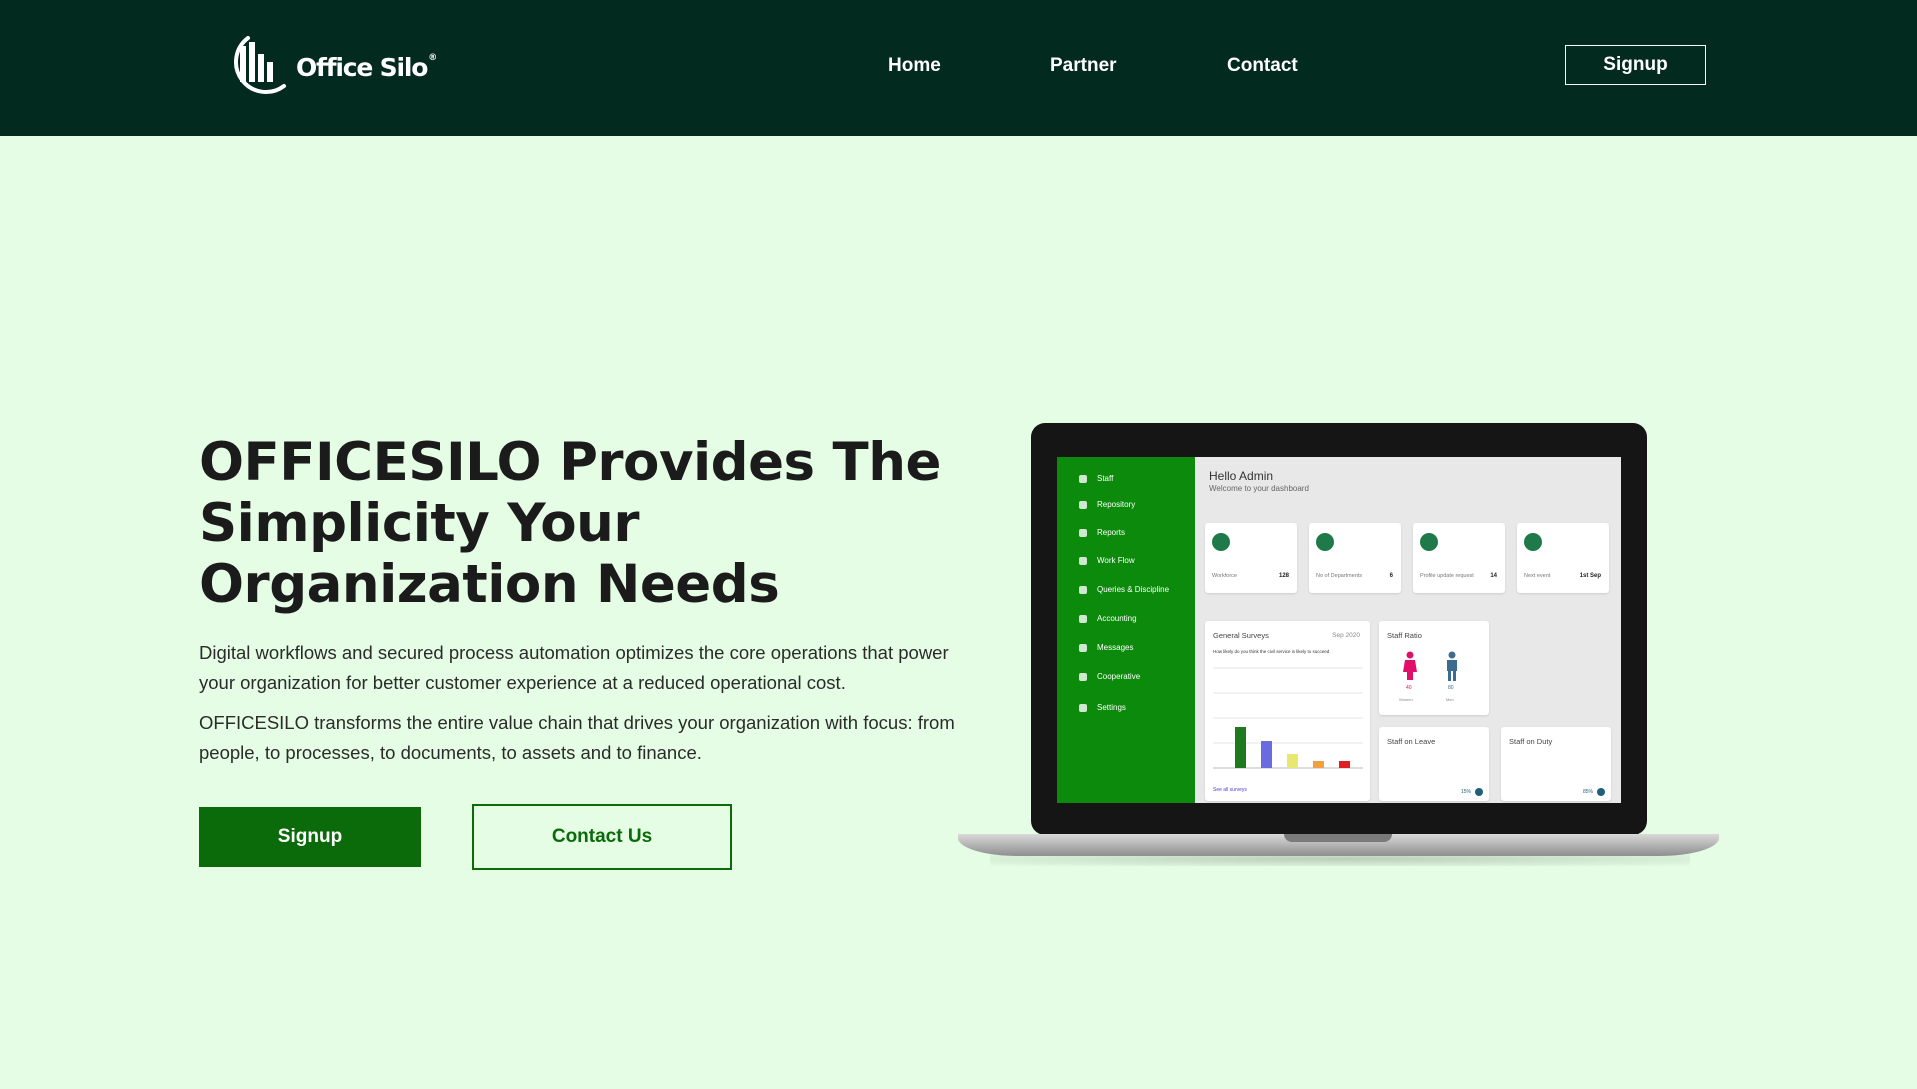  Describe the element at coordinates (1325, 542) in the screenshot. I see `department-icon` at that location.